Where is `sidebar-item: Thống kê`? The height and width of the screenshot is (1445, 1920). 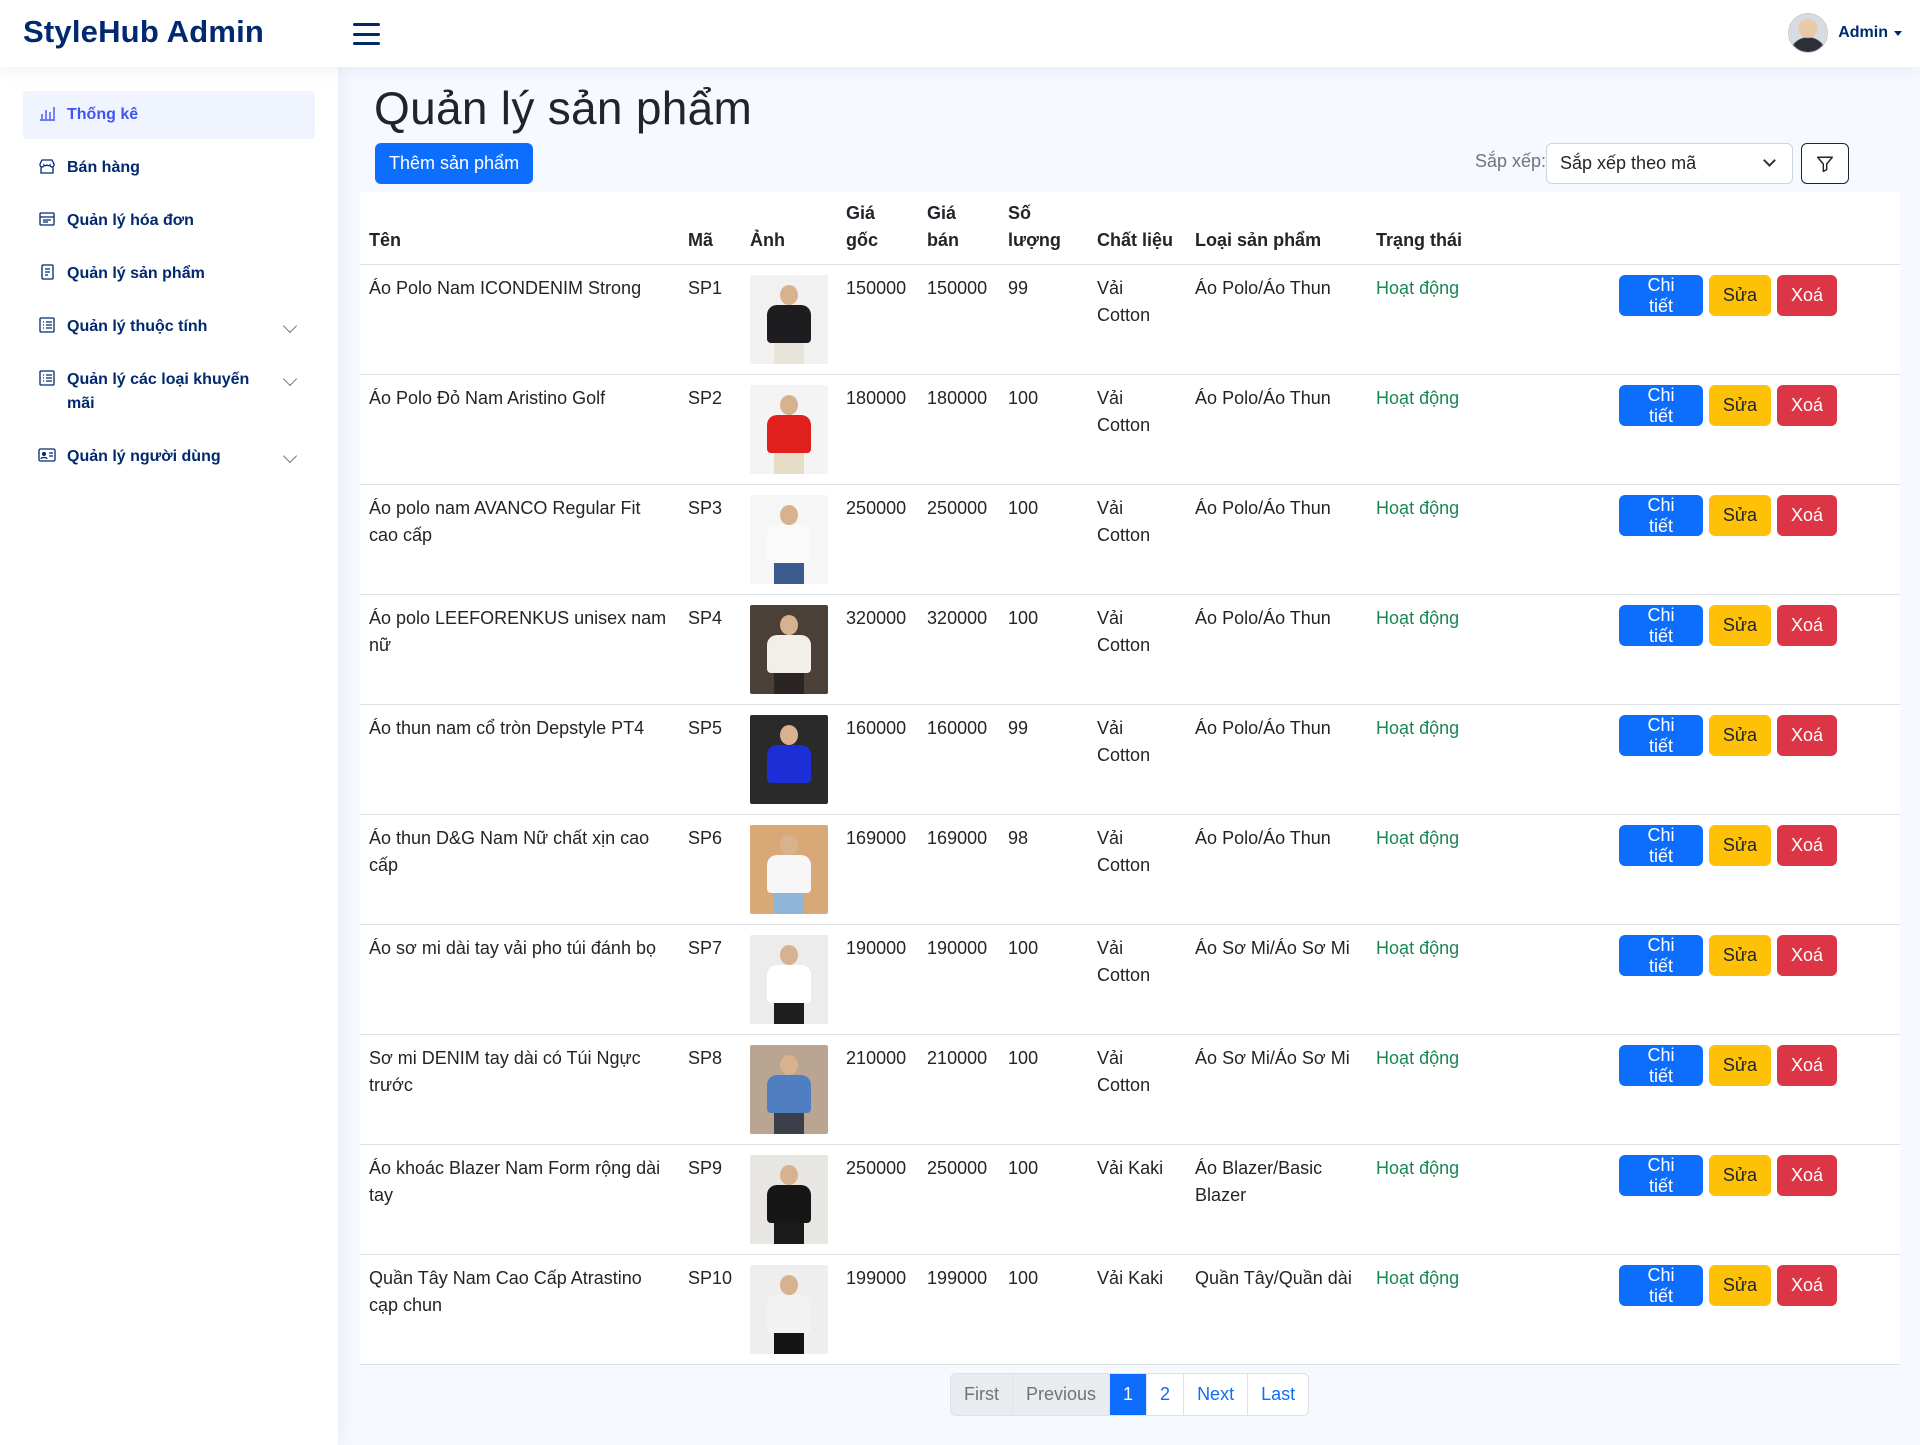 sidebar-item: Thống kê is located at coordinates (169, 115).